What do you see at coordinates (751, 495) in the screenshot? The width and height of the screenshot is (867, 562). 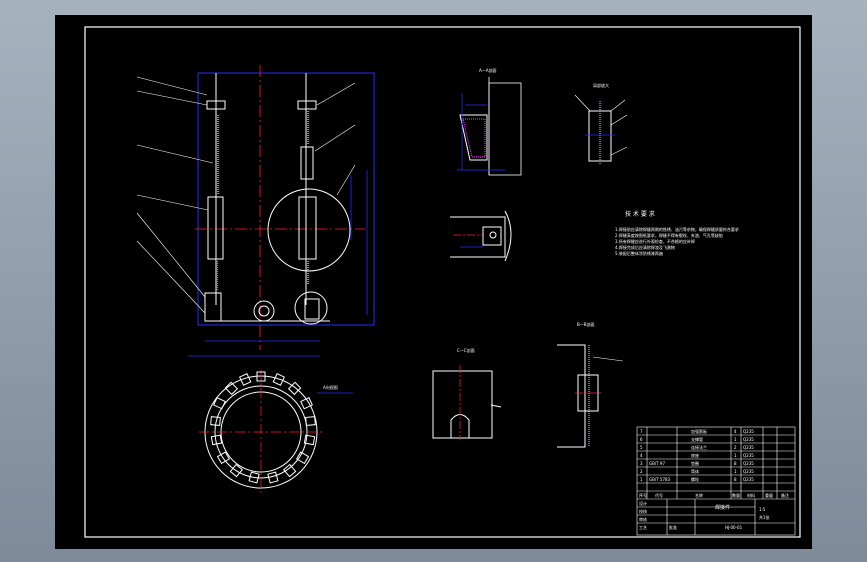 I see `svg-text: 材料` at bounding box center [751, 495].